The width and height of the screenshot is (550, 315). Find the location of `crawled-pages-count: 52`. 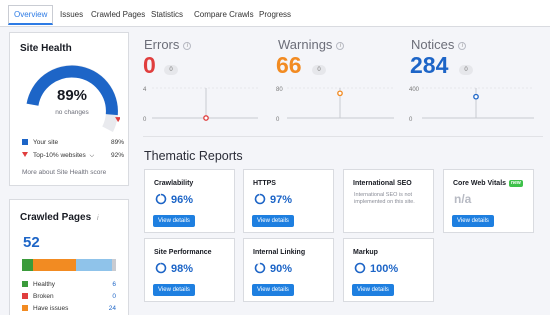

crawled-pages-count: 52 is located at coordinates (31, 242).